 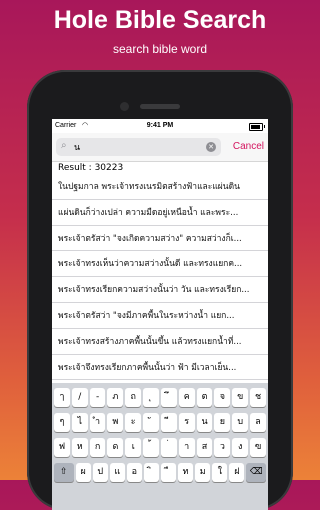 I want to click on key: ห, so click(x=79, y=447).